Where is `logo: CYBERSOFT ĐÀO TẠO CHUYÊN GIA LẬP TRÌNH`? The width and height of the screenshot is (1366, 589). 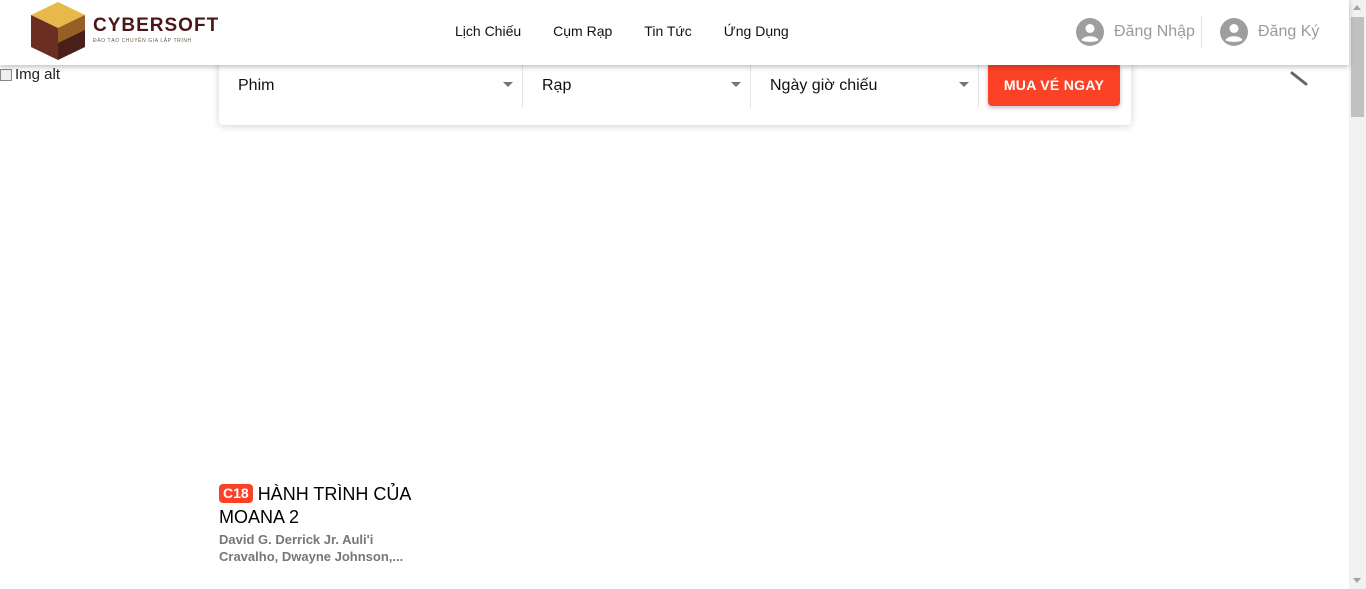 logo: CYBERSOFT ĐÀO TẠO CHUYÊN GIA LẬP TRÌNH is located at coordinates (127, 31).